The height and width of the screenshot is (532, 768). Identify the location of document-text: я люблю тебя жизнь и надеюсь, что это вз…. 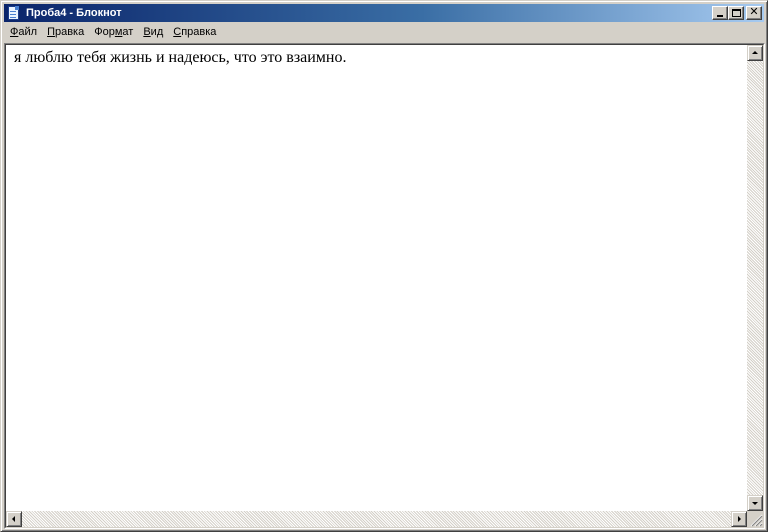
(377, 58).